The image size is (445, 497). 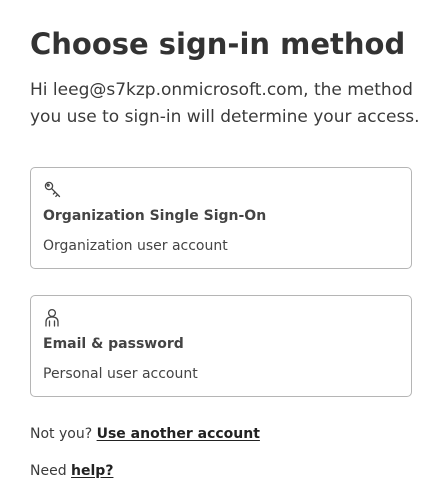 I want to click on user-email: leeg@s7kzp.onmicrosoft.com, so click(x=178, y=90).